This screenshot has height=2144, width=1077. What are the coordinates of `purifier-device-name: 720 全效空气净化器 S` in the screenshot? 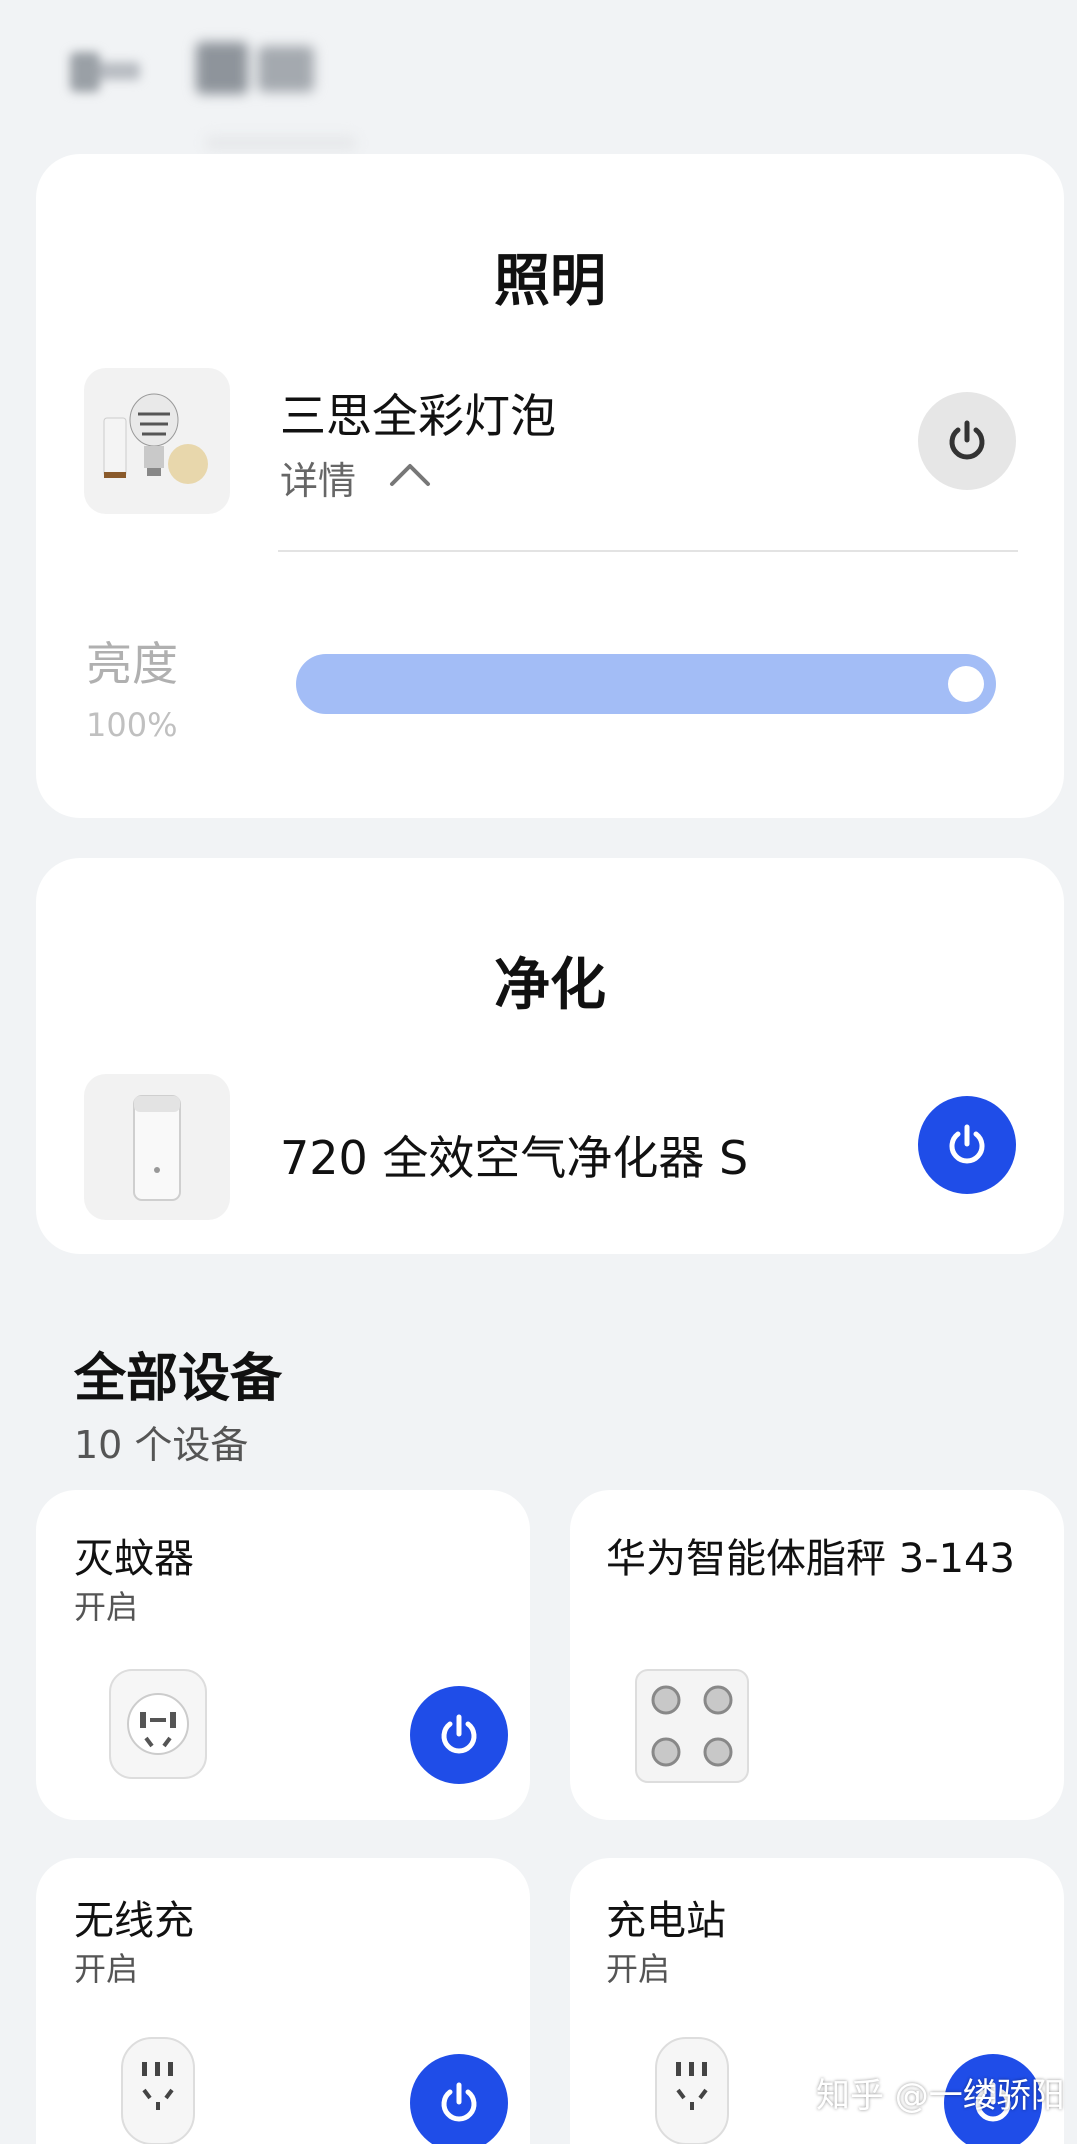 It's located at (514, 1155).